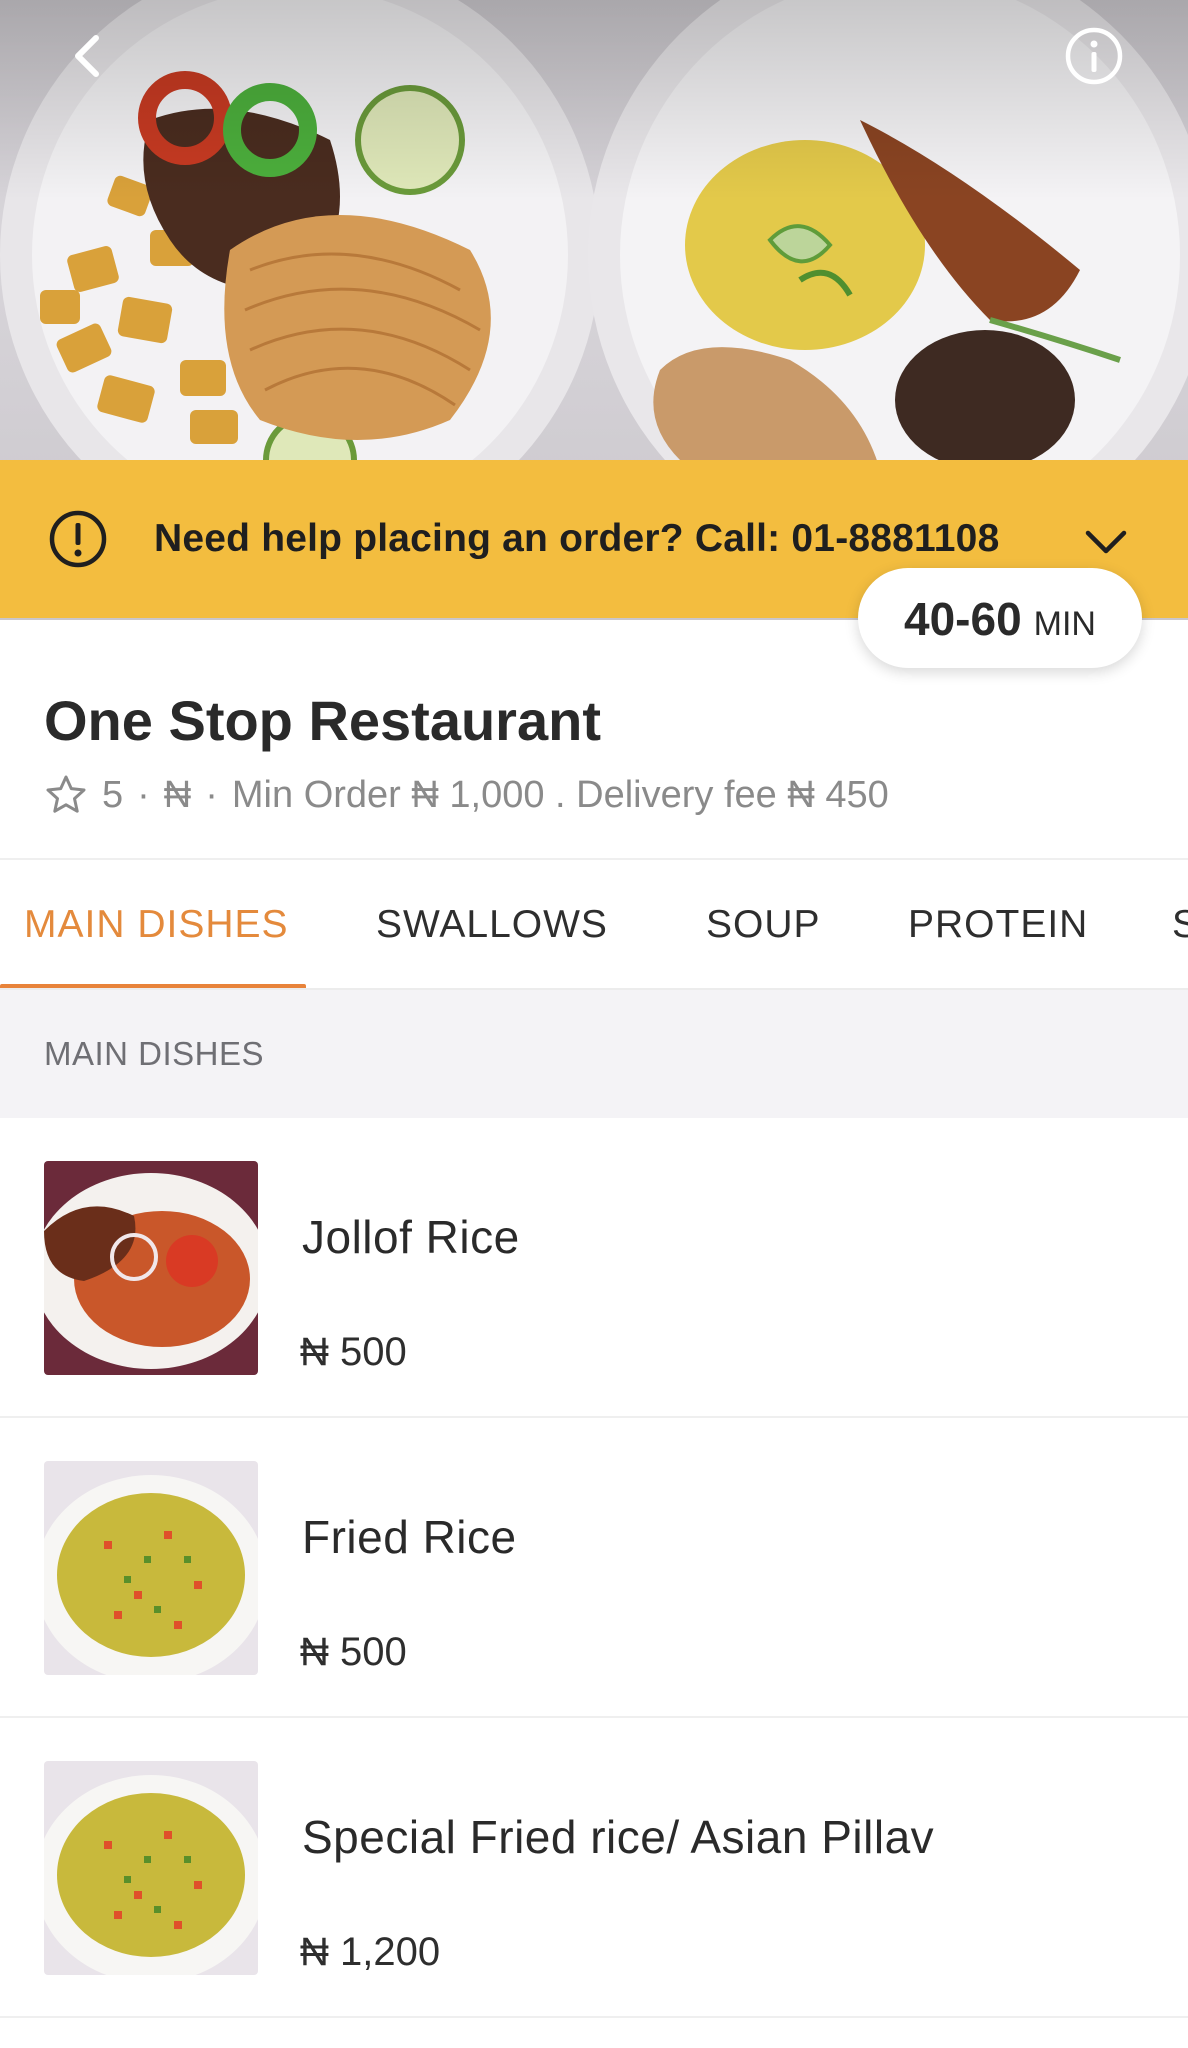 Image resolution: width=1188 pixels, height=2048 pixels. I want to click on menu-item-name: Fried Rice, so click(409, 1537).